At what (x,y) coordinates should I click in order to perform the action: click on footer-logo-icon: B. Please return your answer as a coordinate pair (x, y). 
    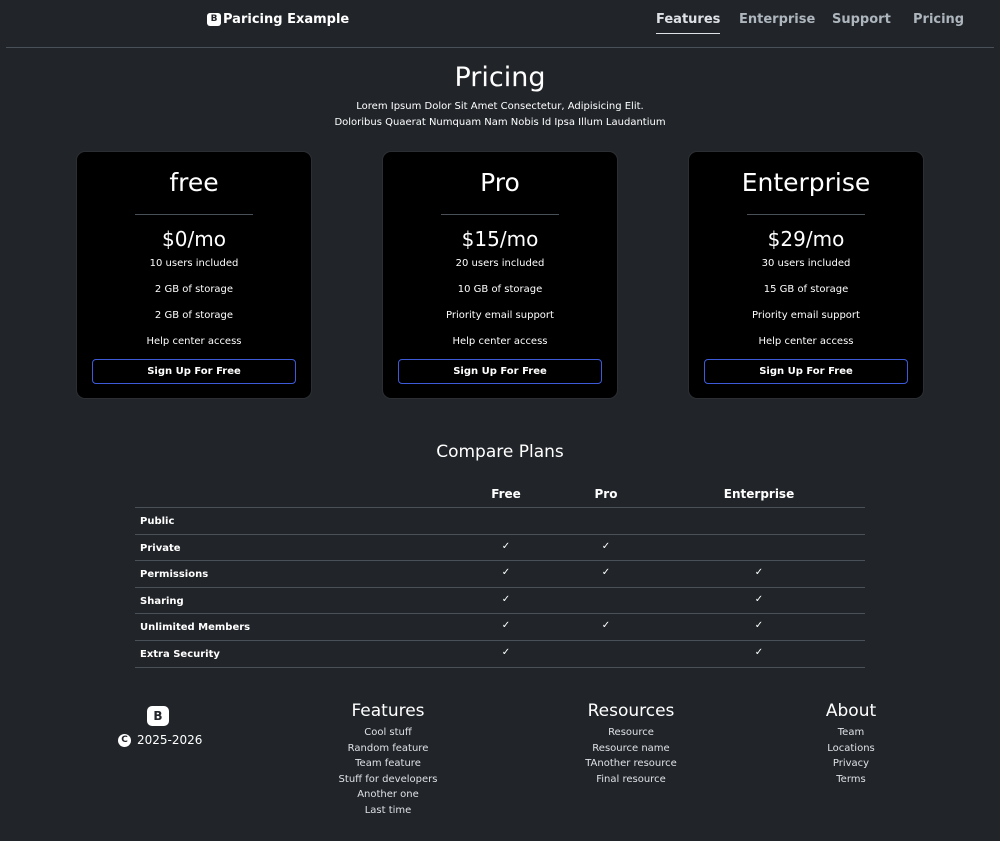
    Looking at the image, I should click on (158, 716).